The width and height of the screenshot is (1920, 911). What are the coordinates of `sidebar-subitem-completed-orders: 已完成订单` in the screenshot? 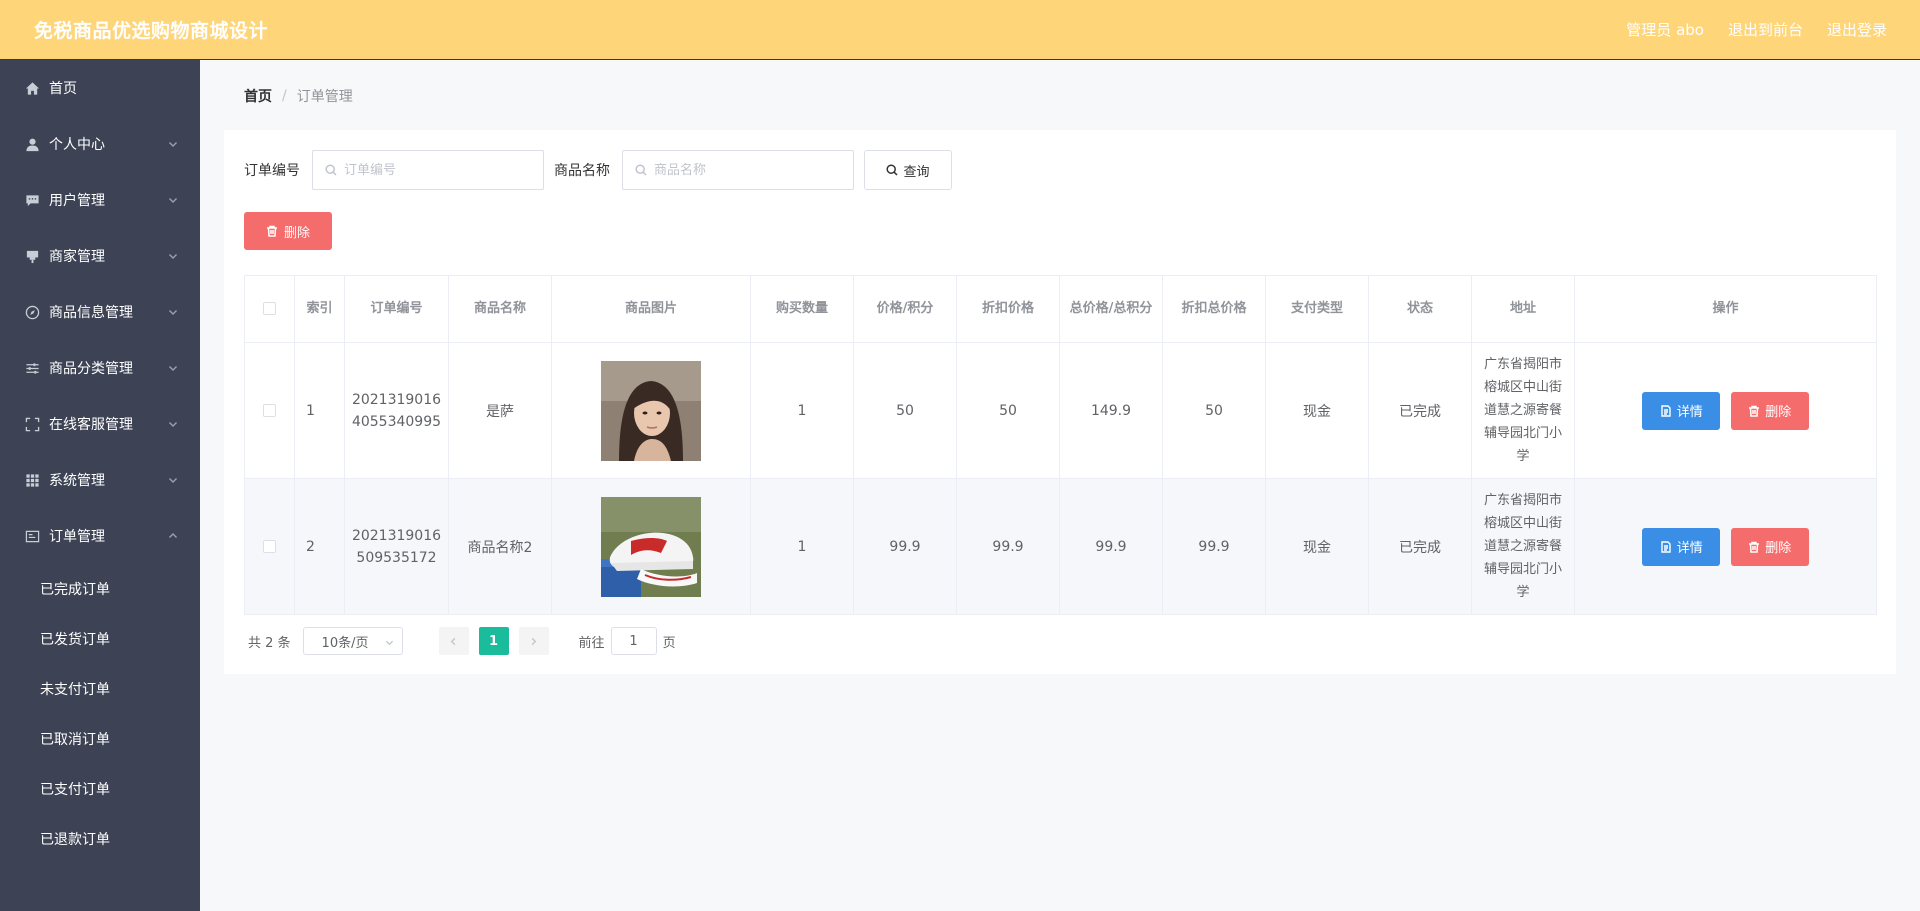 It's located at (100, 589).